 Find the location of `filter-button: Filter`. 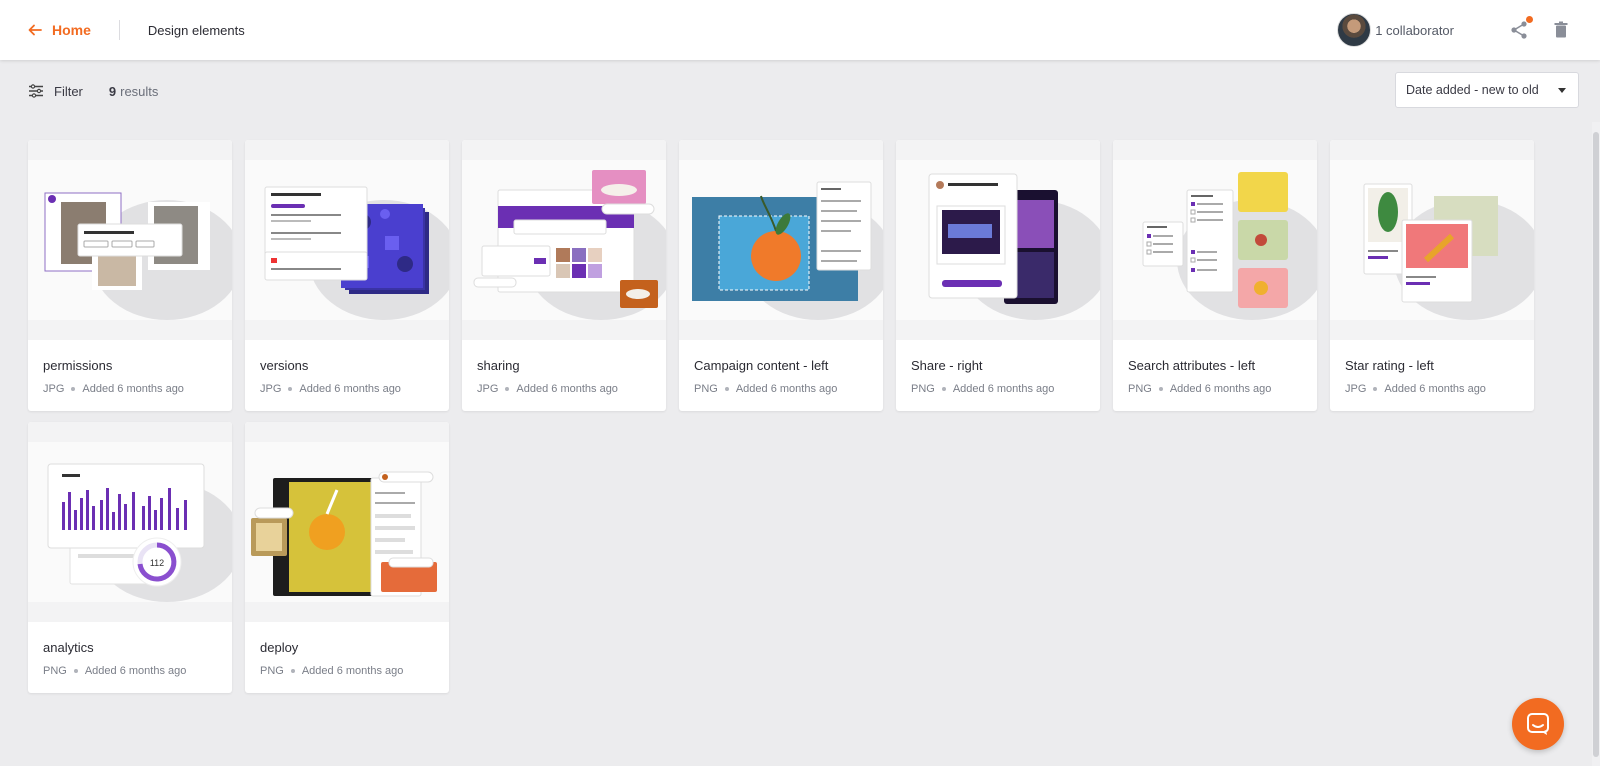

filter-button: Filter is located at coordinates (55, 91).